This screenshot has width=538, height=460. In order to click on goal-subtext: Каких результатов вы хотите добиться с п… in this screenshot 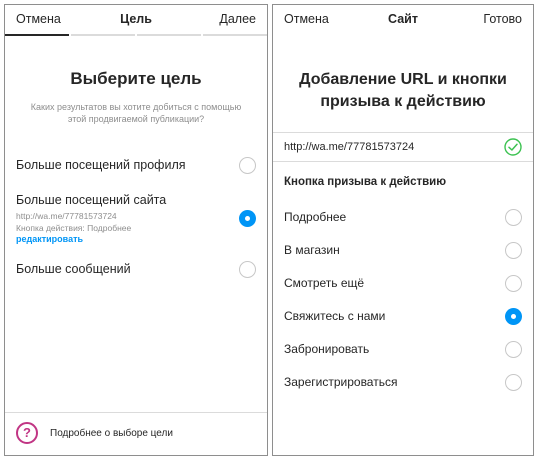, I will do `click(136, 113)`.